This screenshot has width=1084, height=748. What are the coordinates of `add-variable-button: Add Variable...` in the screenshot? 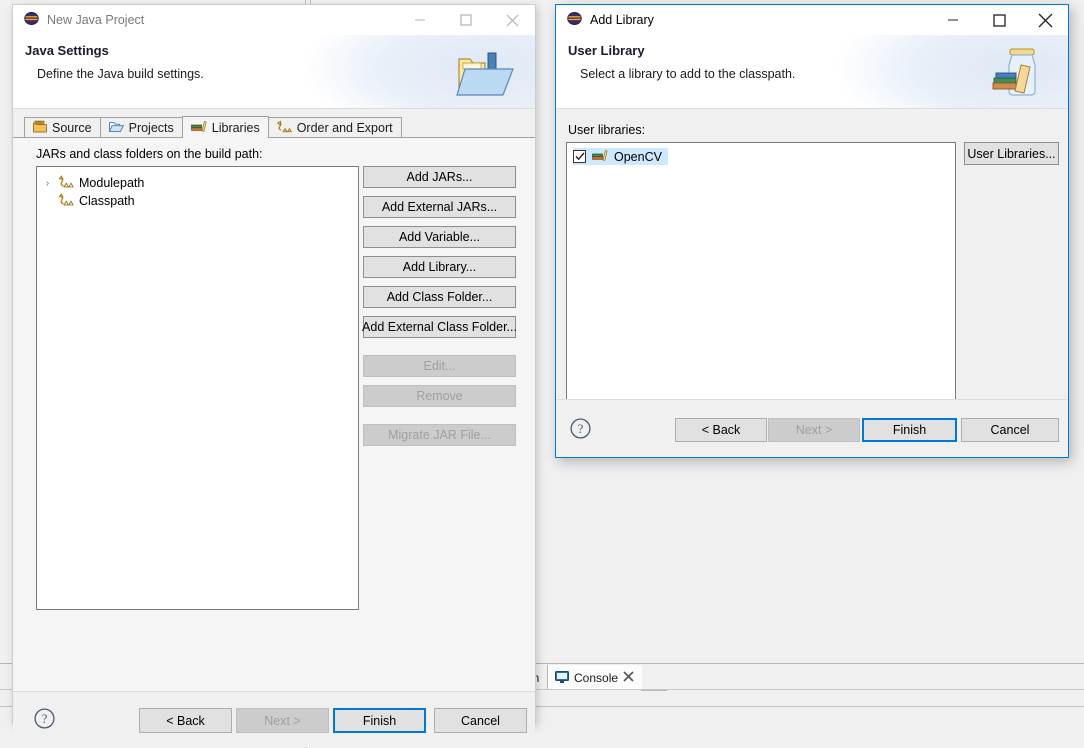 It's located at (439, 237).